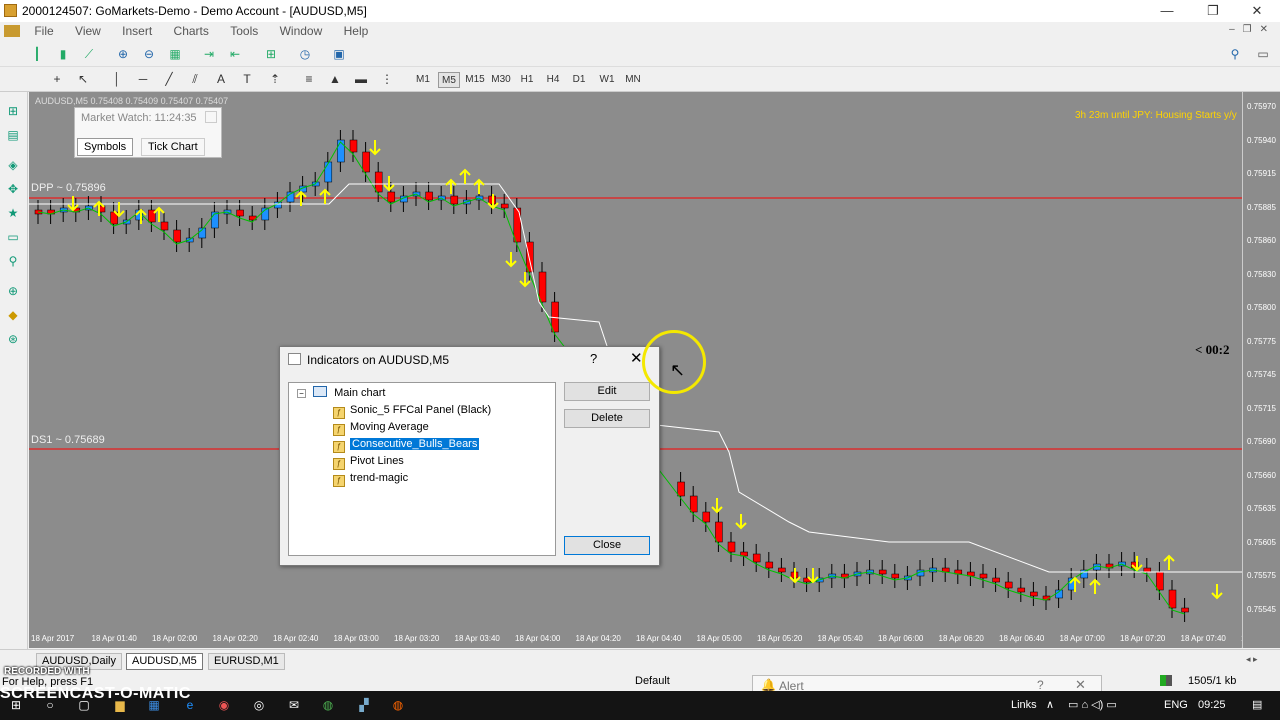 This screenshot has height=720, width=1280. Describe the element at coordinates (636, 358) in the screenshot. I see `dialog-close-icon: ✕` at that location.